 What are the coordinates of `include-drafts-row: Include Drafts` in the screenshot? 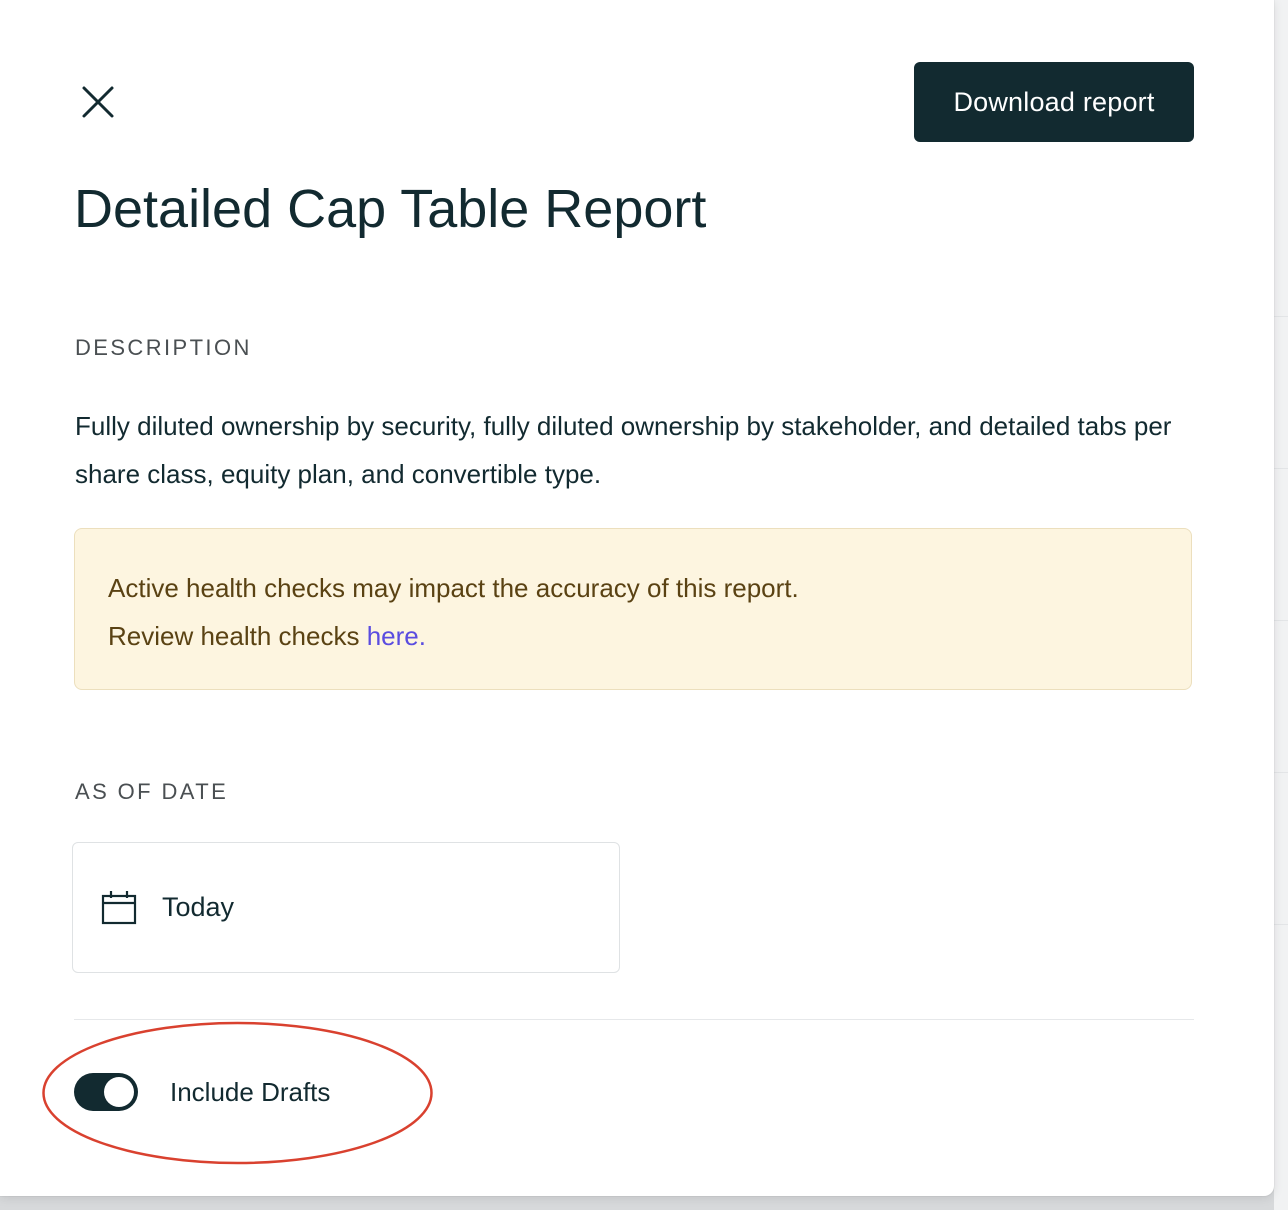 It's located at (202, 1092).